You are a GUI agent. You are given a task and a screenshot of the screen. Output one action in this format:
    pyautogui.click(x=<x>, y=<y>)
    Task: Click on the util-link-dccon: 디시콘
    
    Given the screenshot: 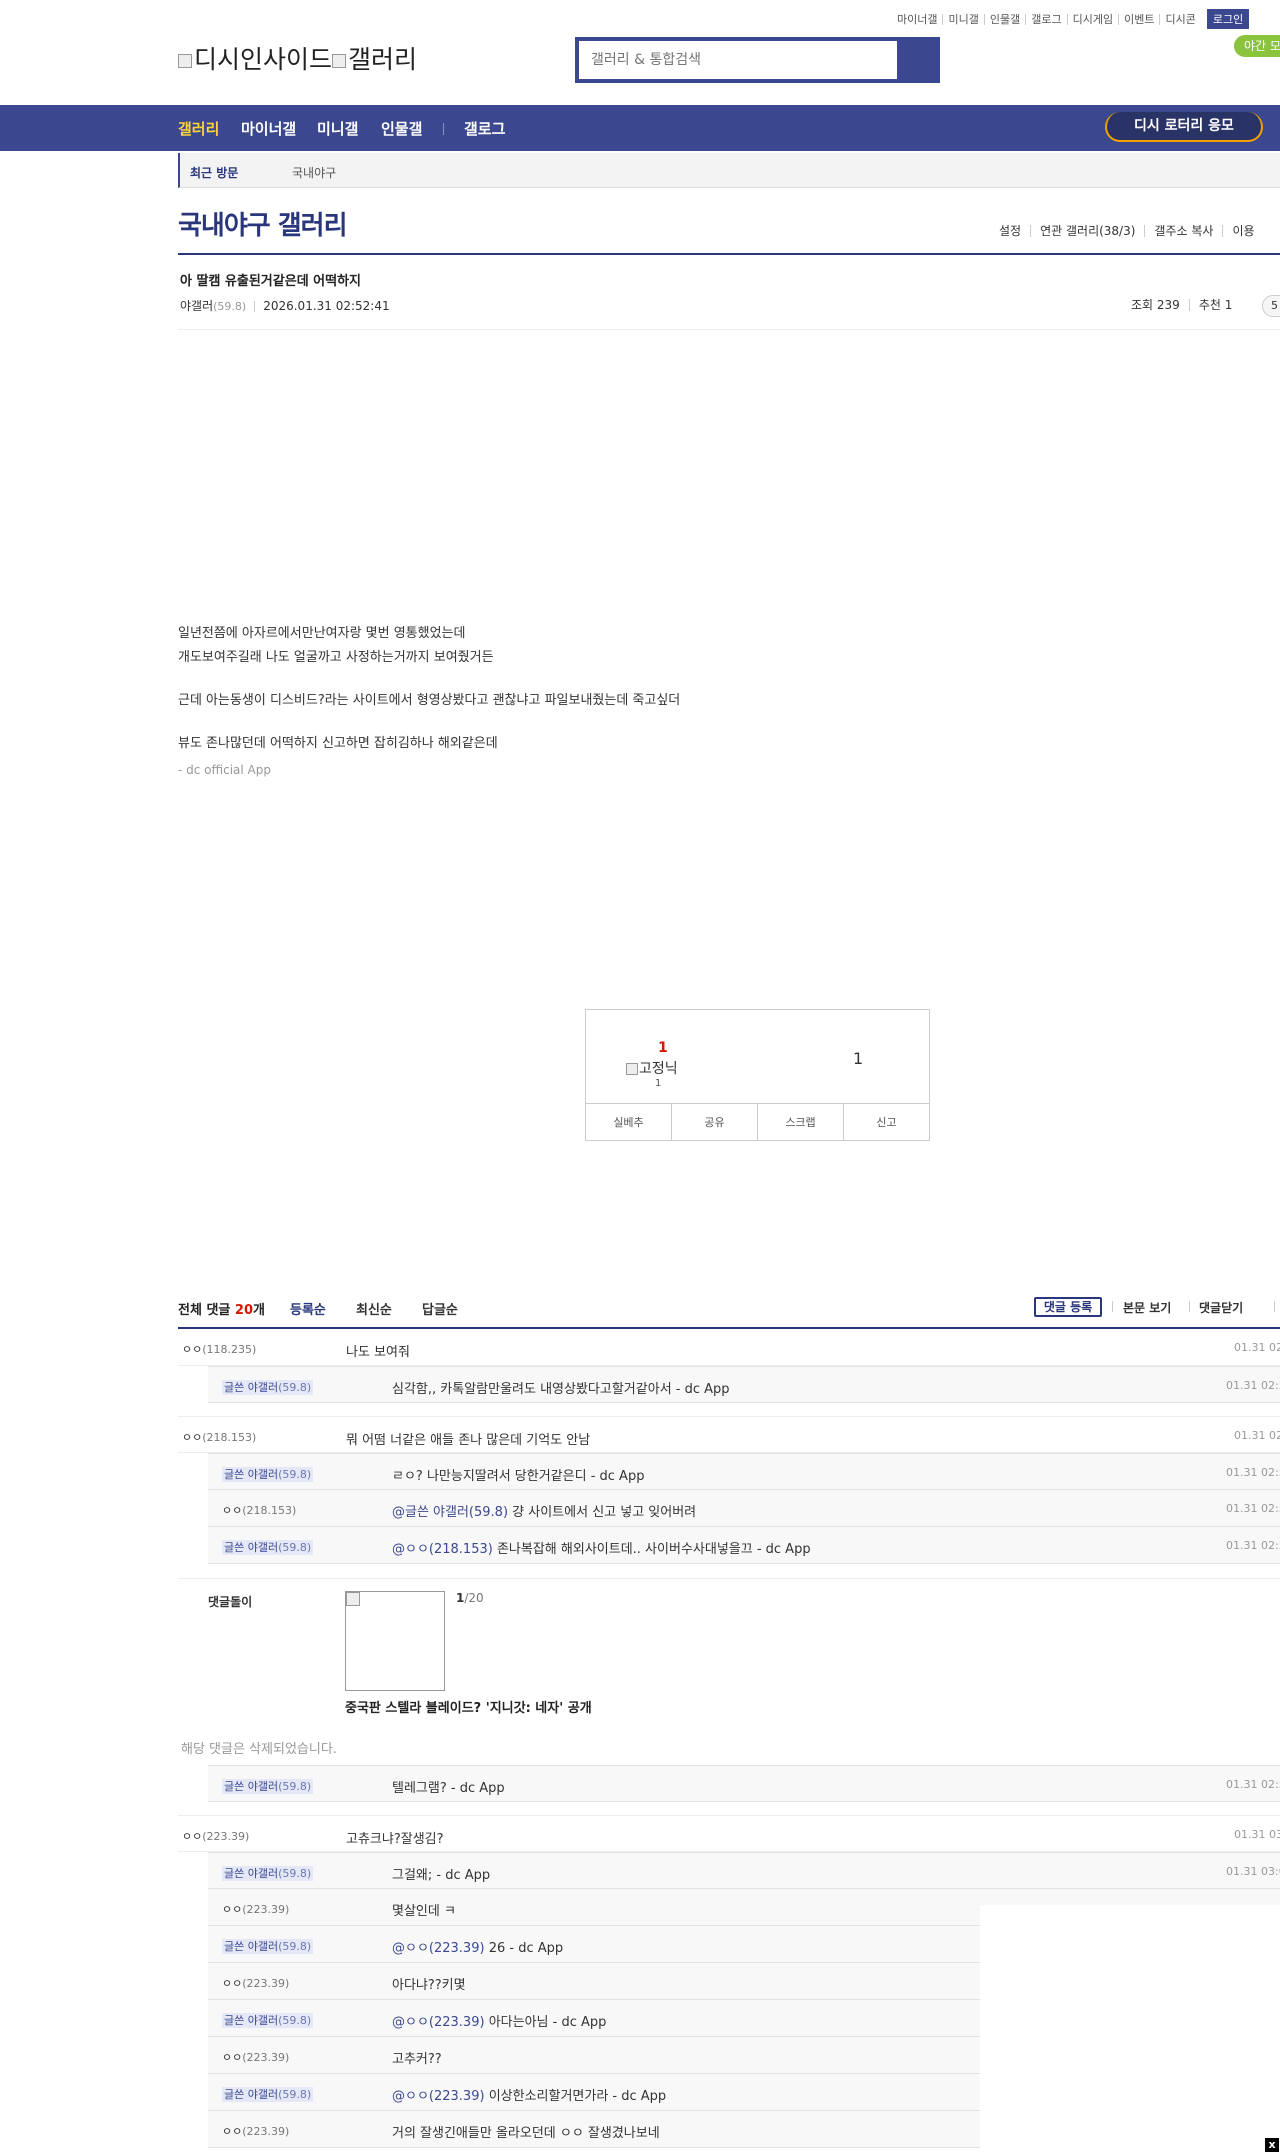 What is the action you would take?
    pyautogui.click(x=1179, y=19)
    